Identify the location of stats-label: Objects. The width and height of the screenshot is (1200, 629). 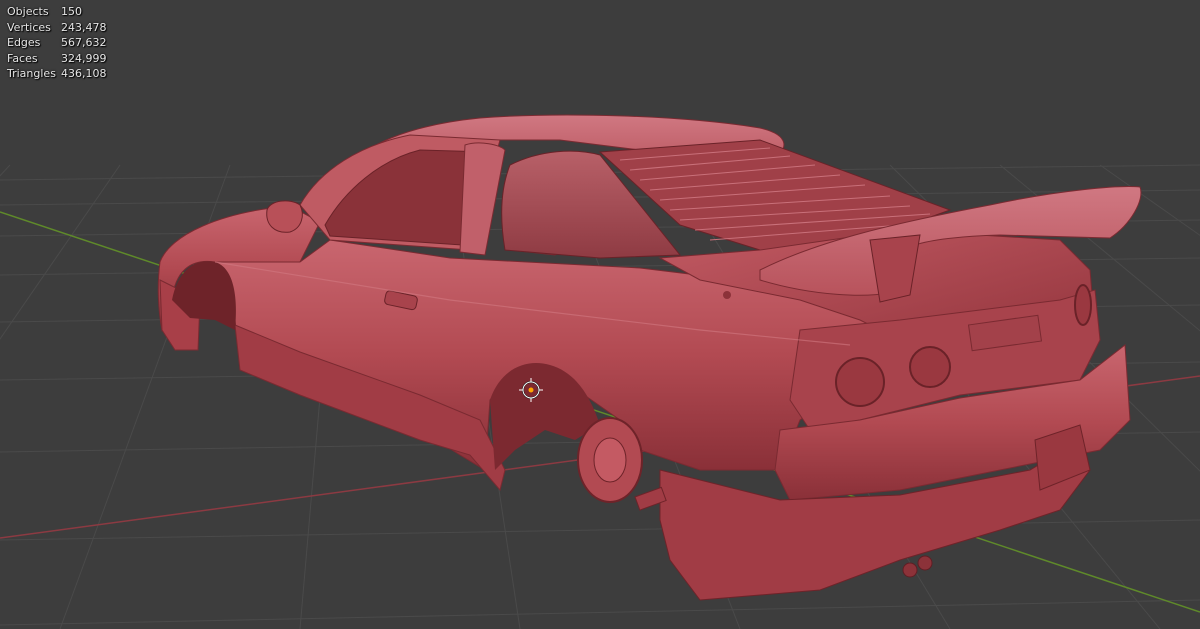
(28, 11).